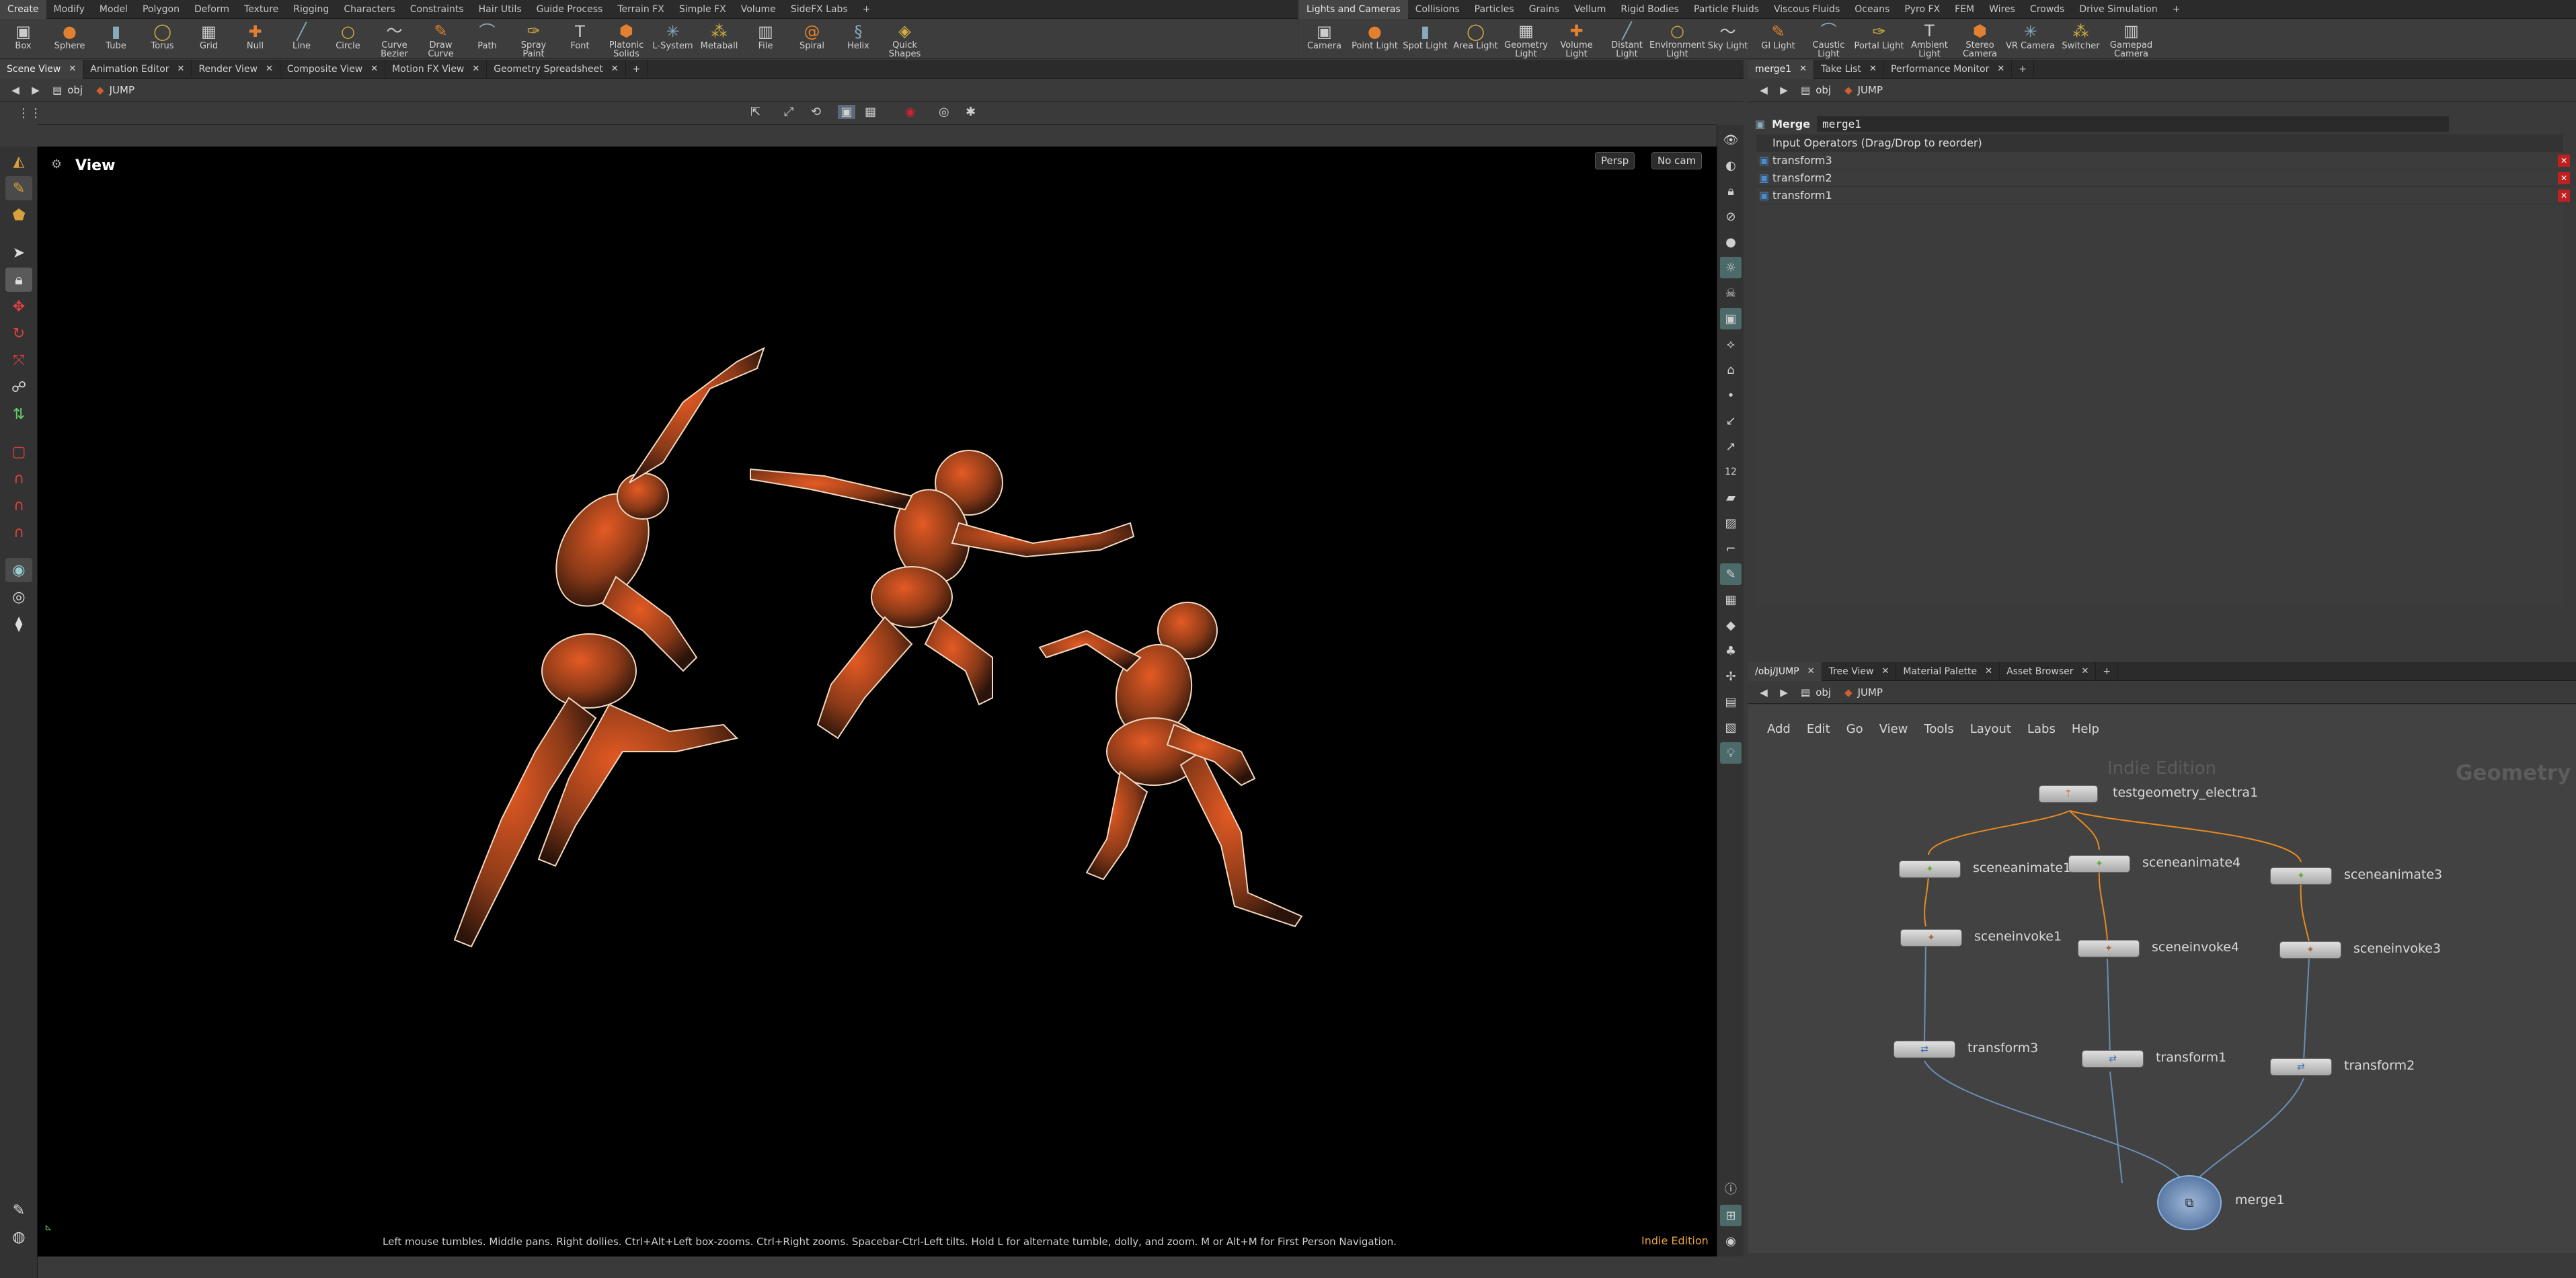  I want to click on shelf-tab-rigid-bodies: Rigid Bodies, so click(1650, 9).